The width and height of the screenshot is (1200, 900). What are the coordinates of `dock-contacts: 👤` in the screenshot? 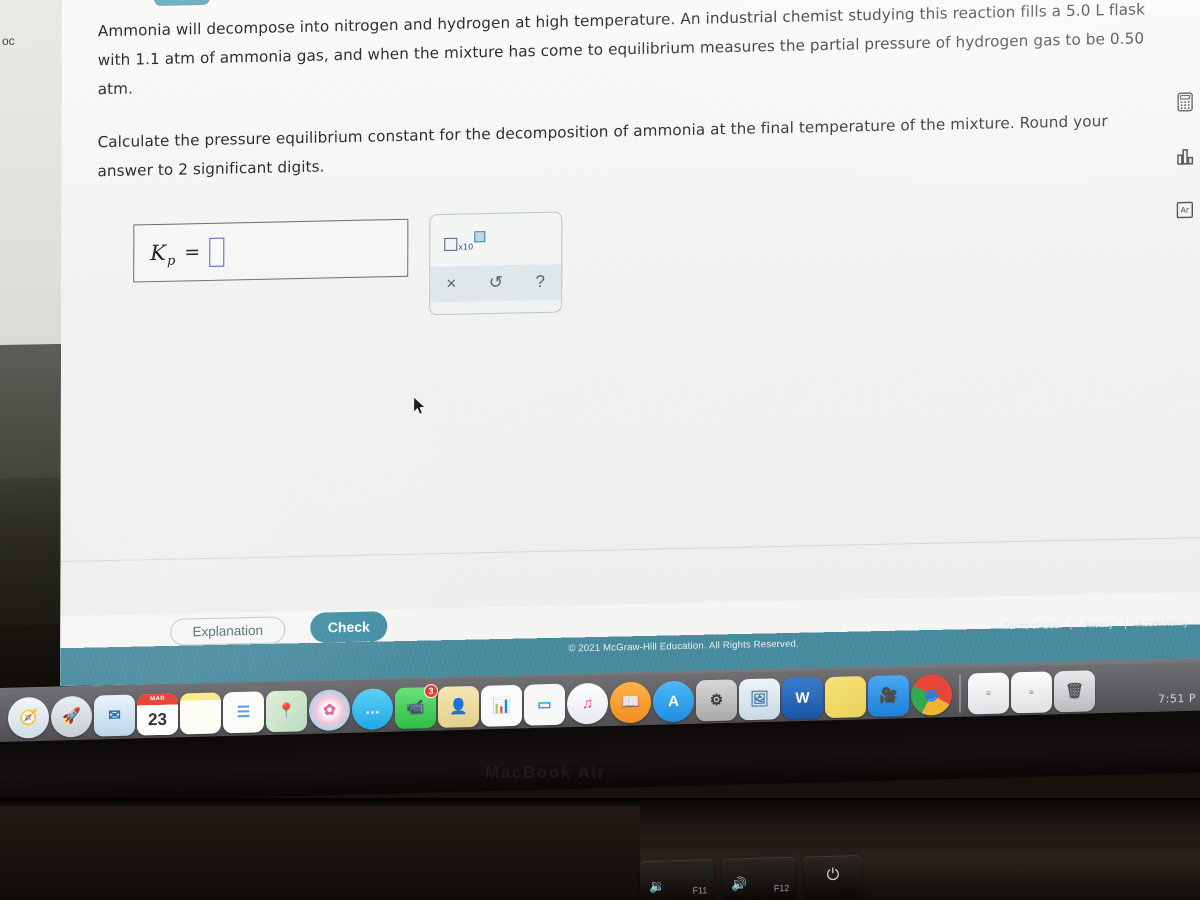 It's located at (458, 706).